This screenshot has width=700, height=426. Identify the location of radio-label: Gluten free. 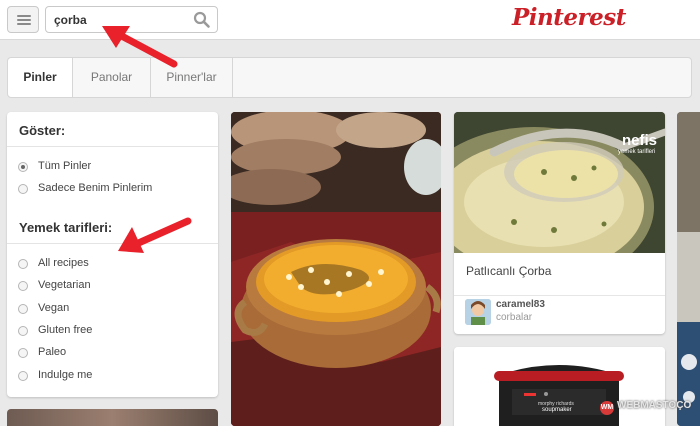
(65, 330).